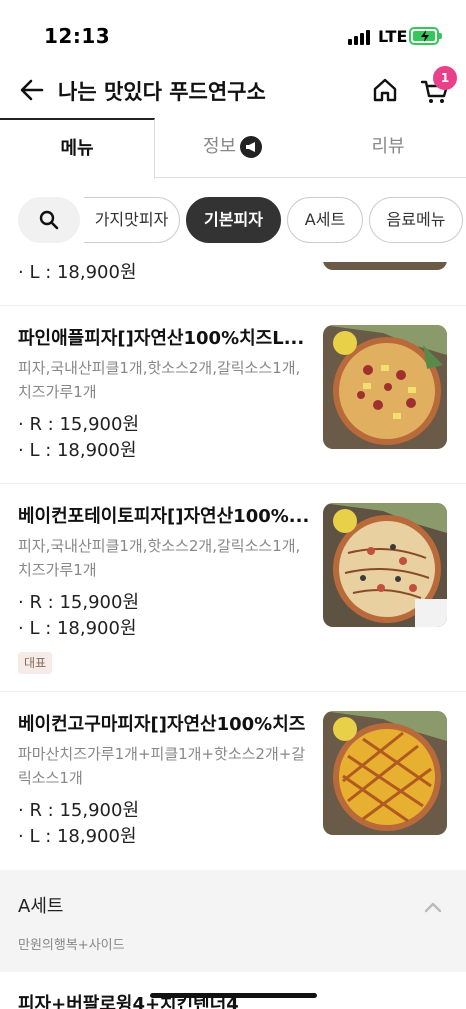  What do you see at coordinates (393, 36) in the screenshot?
I see `network-label: LTE` at bounding box center [393, 36].